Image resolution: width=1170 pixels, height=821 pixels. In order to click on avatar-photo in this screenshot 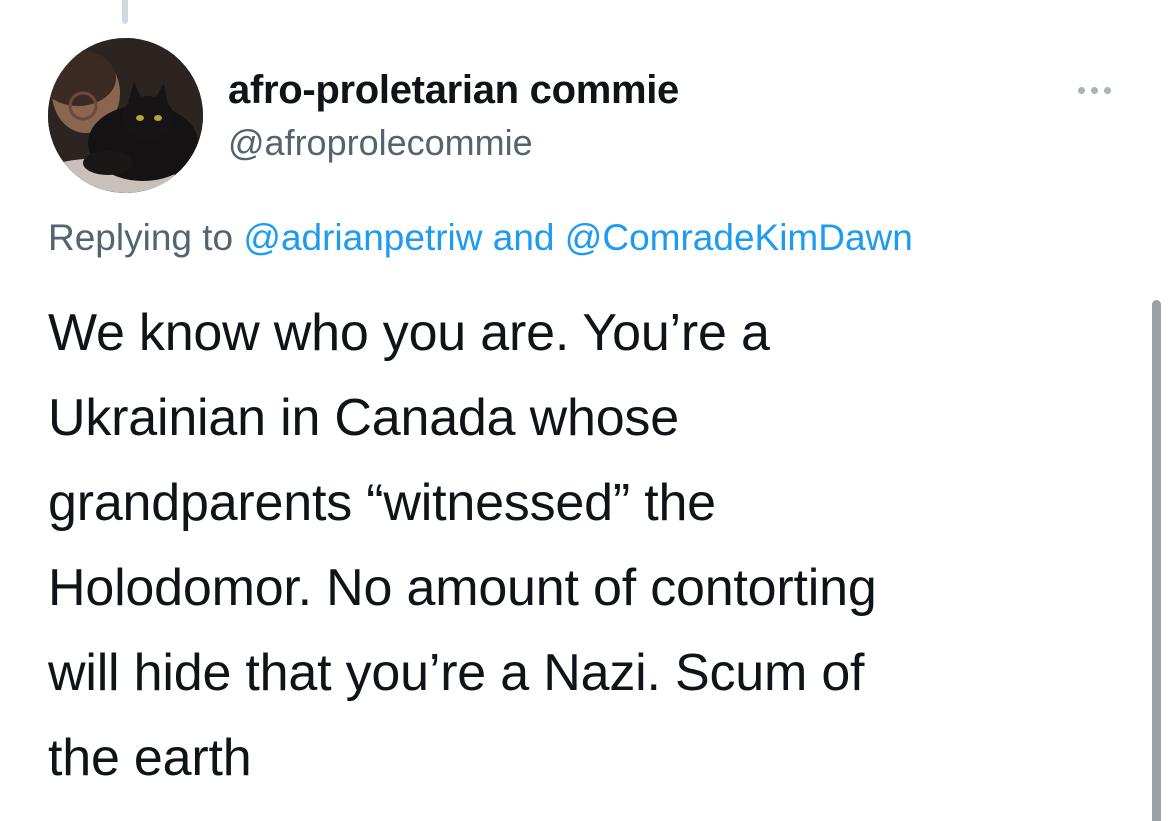, I will do `click(125, 115)`.